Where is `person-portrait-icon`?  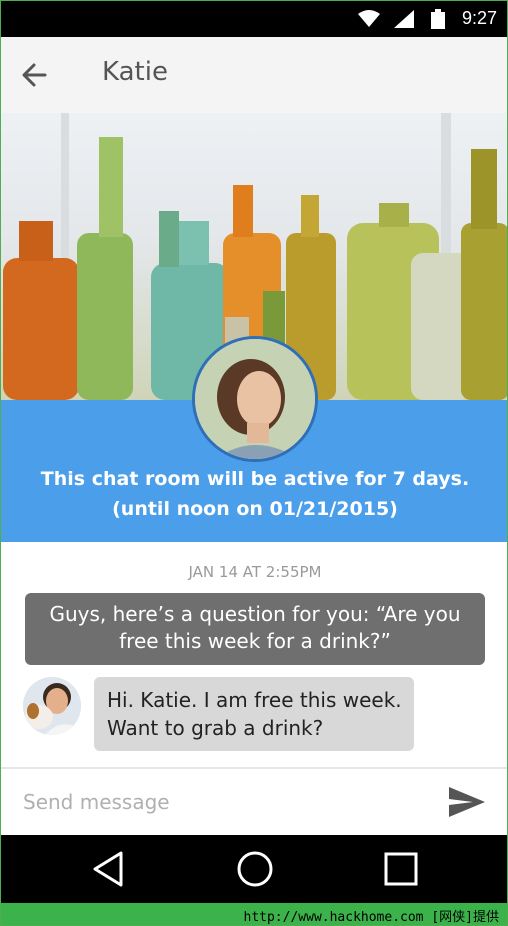 person-portrait-icon is located at coordinates (255, 399).